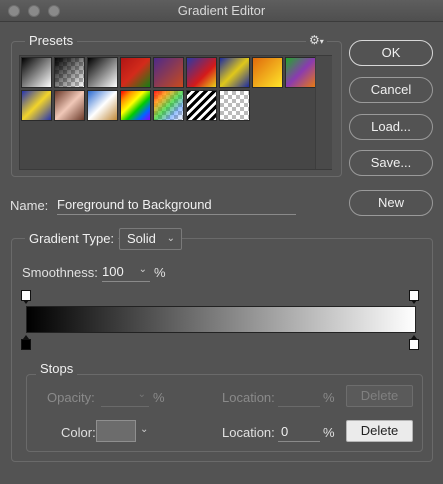 The height and width of the screenshot is (484, 443). I want to click on color-location-label: Location:, so click(248, 432).